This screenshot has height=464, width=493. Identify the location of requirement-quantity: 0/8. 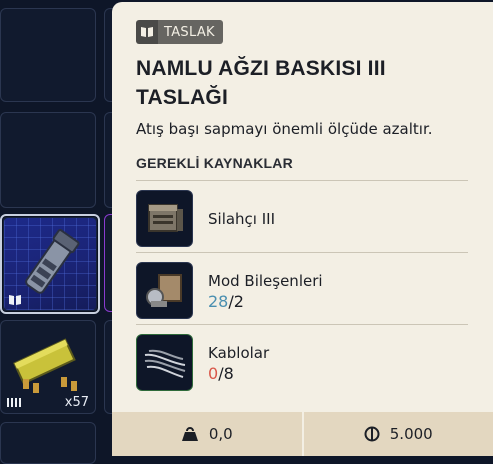
(221, 373).